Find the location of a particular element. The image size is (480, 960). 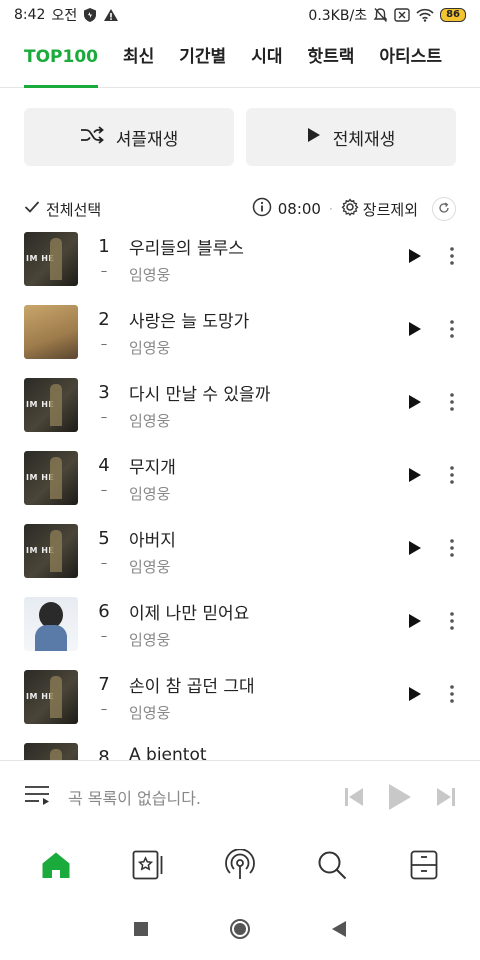

song-title: 무지개 is located at coordinates (152, 468).